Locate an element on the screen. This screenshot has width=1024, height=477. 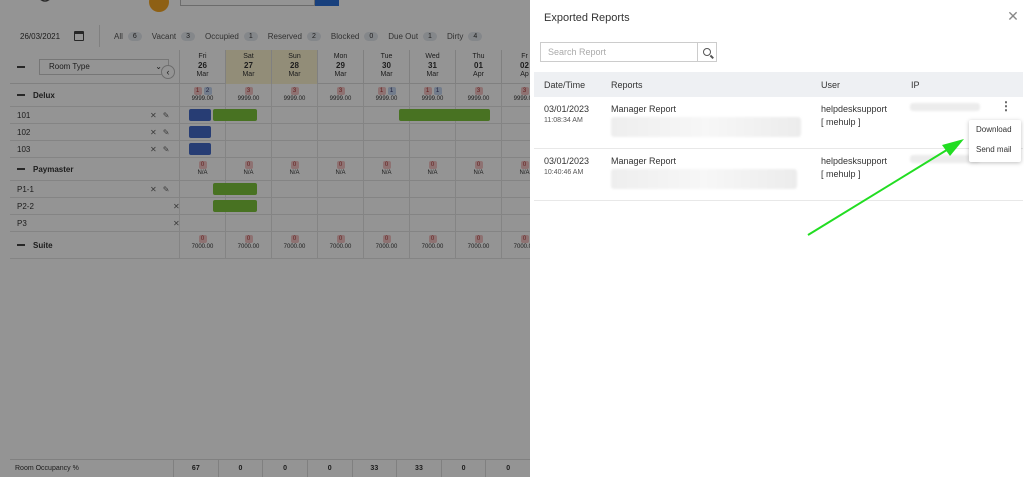
column-header-datetime: Date/Time is located at coordinates (565, 84).